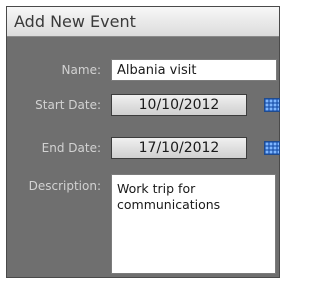 The width and height of the screenshot is (320, 281). Describe the element at coordinates (179, 148) in the screenshot. I see `end-date-field: 17/10/2012` at that location.